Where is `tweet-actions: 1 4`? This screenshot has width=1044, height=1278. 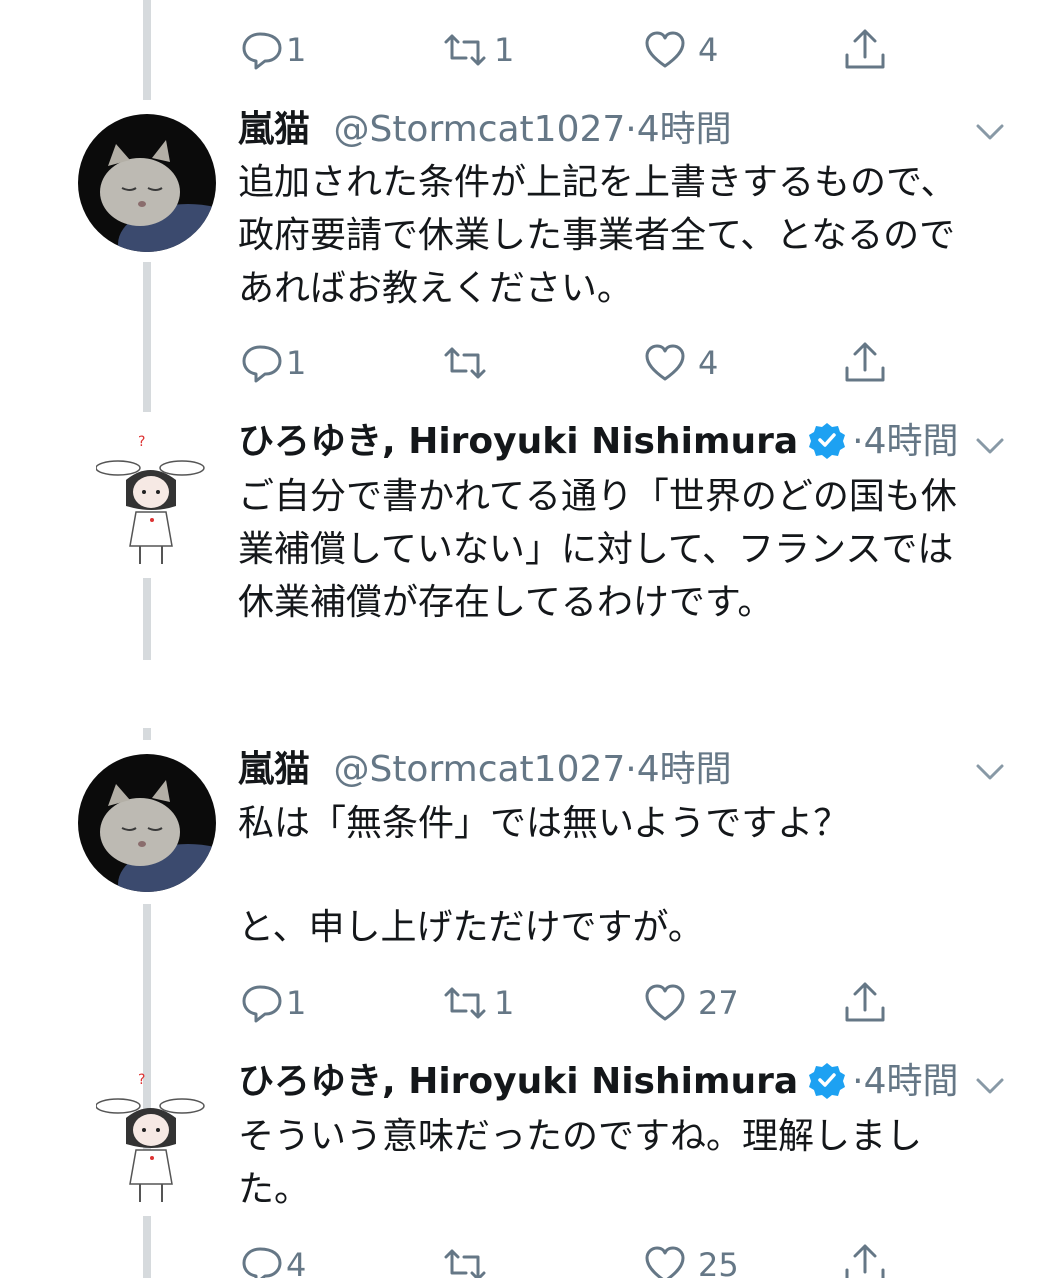
tweet-actions: 1 4 is located at coordinates (578, 363).